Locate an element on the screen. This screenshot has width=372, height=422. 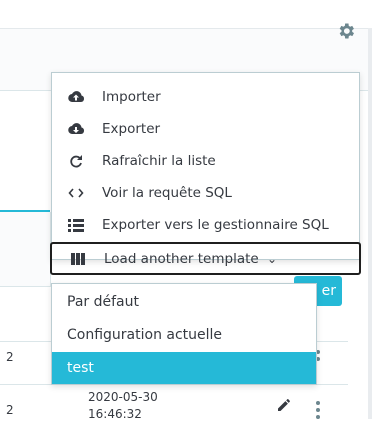
menu-item-import: Importer is located at coordinates (205, 97).